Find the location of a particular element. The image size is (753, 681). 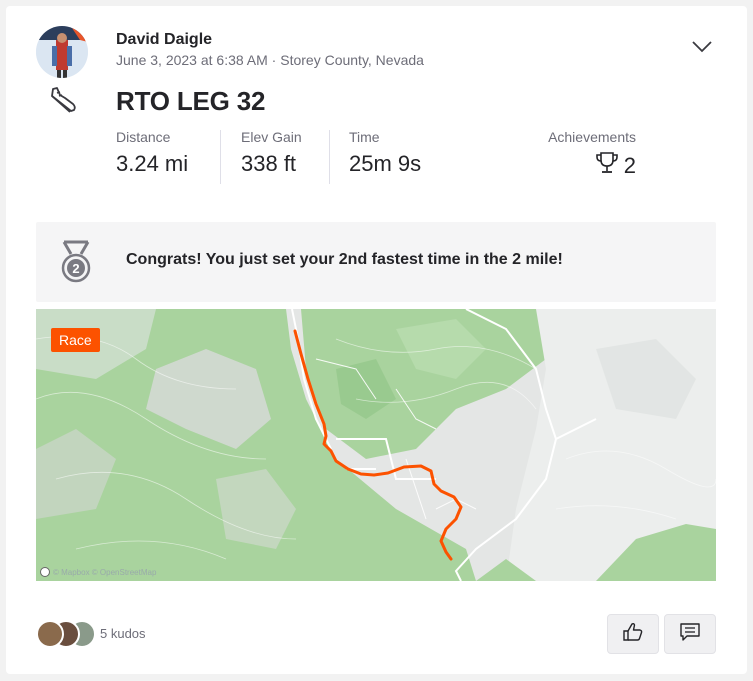

kudos-count: 5 kudos is located at coordinates (123, 633).